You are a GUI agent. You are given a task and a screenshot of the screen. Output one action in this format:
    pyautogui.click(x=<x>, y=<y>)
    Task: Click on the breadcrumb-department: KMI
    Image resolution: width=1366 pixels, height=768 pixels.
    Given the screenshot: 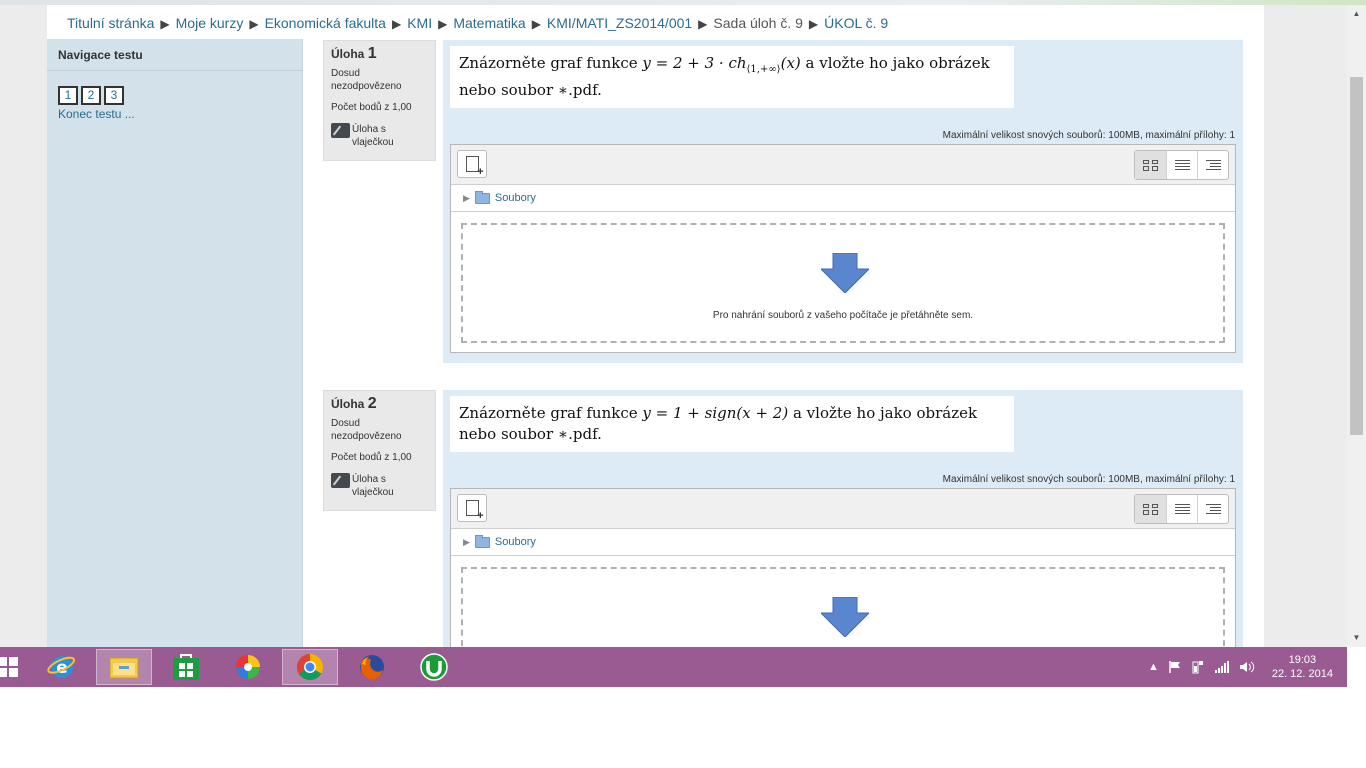 What is the action you would take?
    pyautogui.click(x=419, y=23)
    